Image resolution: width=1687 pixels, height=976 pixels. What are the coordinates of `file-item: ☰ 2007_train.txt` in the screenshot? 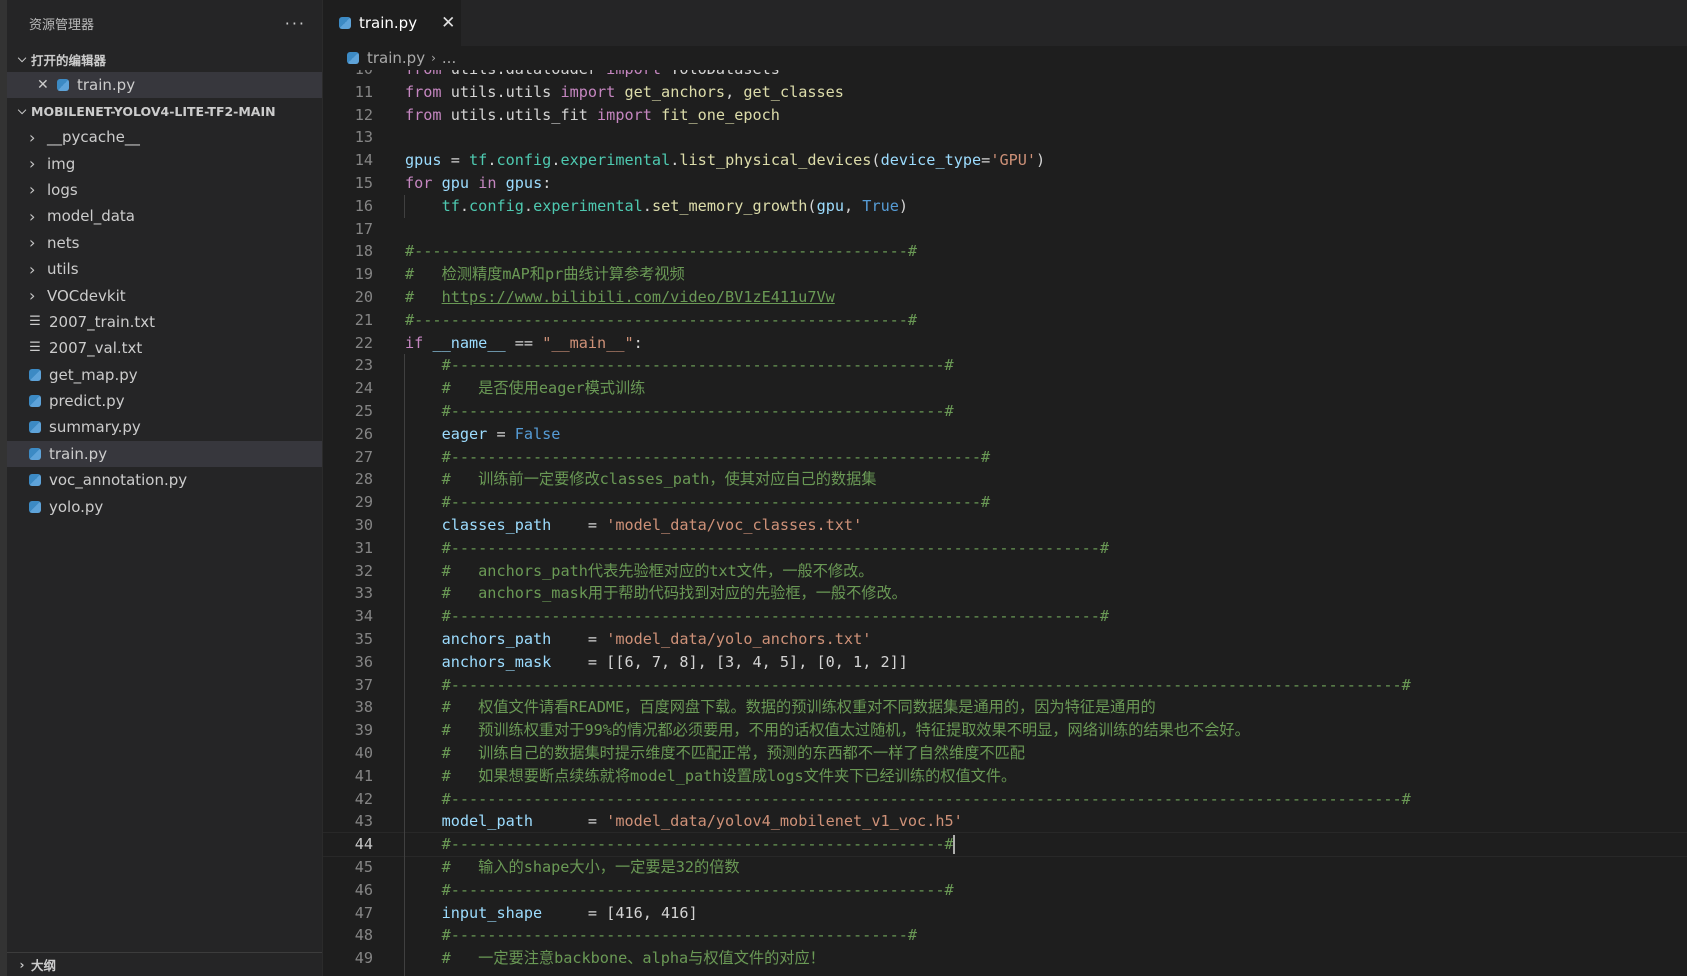 It's located at (164, 322).